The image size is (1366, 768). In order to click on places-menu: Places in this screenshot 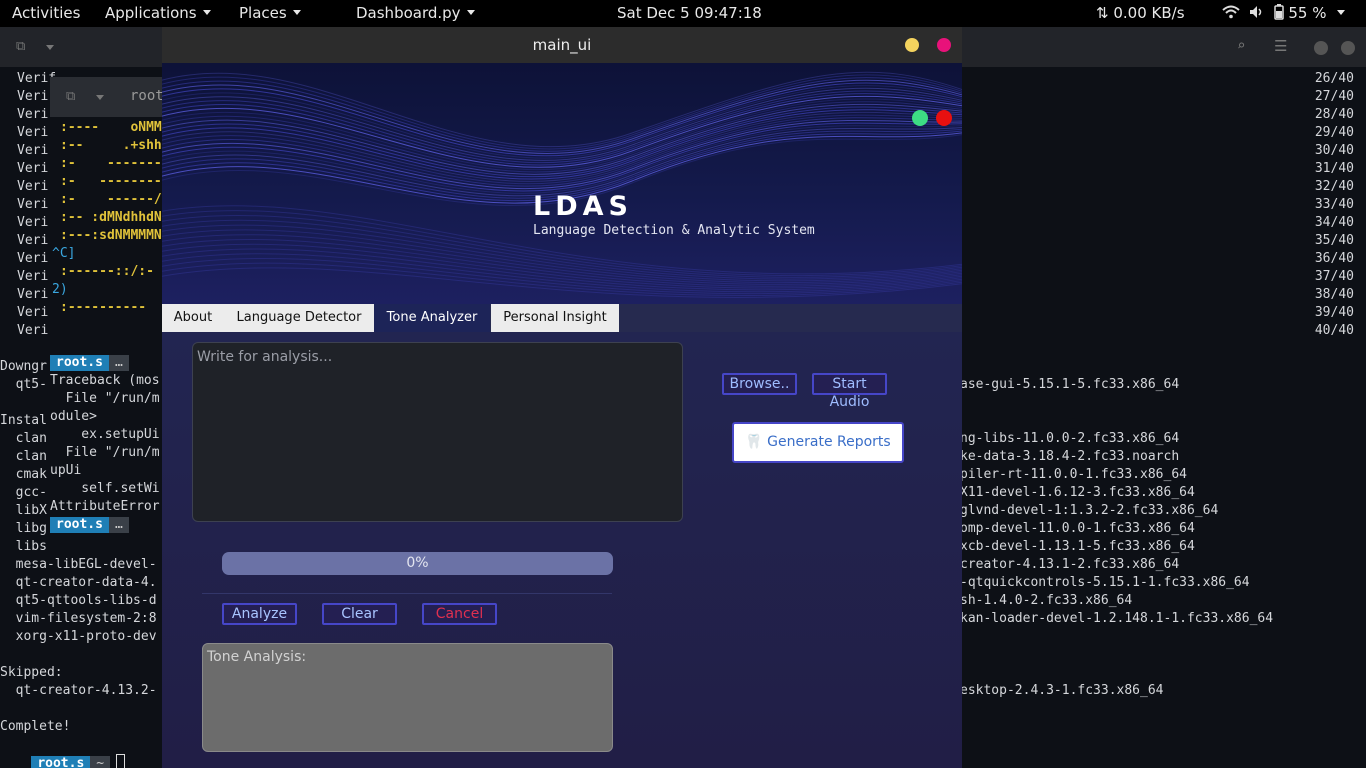, I will do `click(270, 13)`.